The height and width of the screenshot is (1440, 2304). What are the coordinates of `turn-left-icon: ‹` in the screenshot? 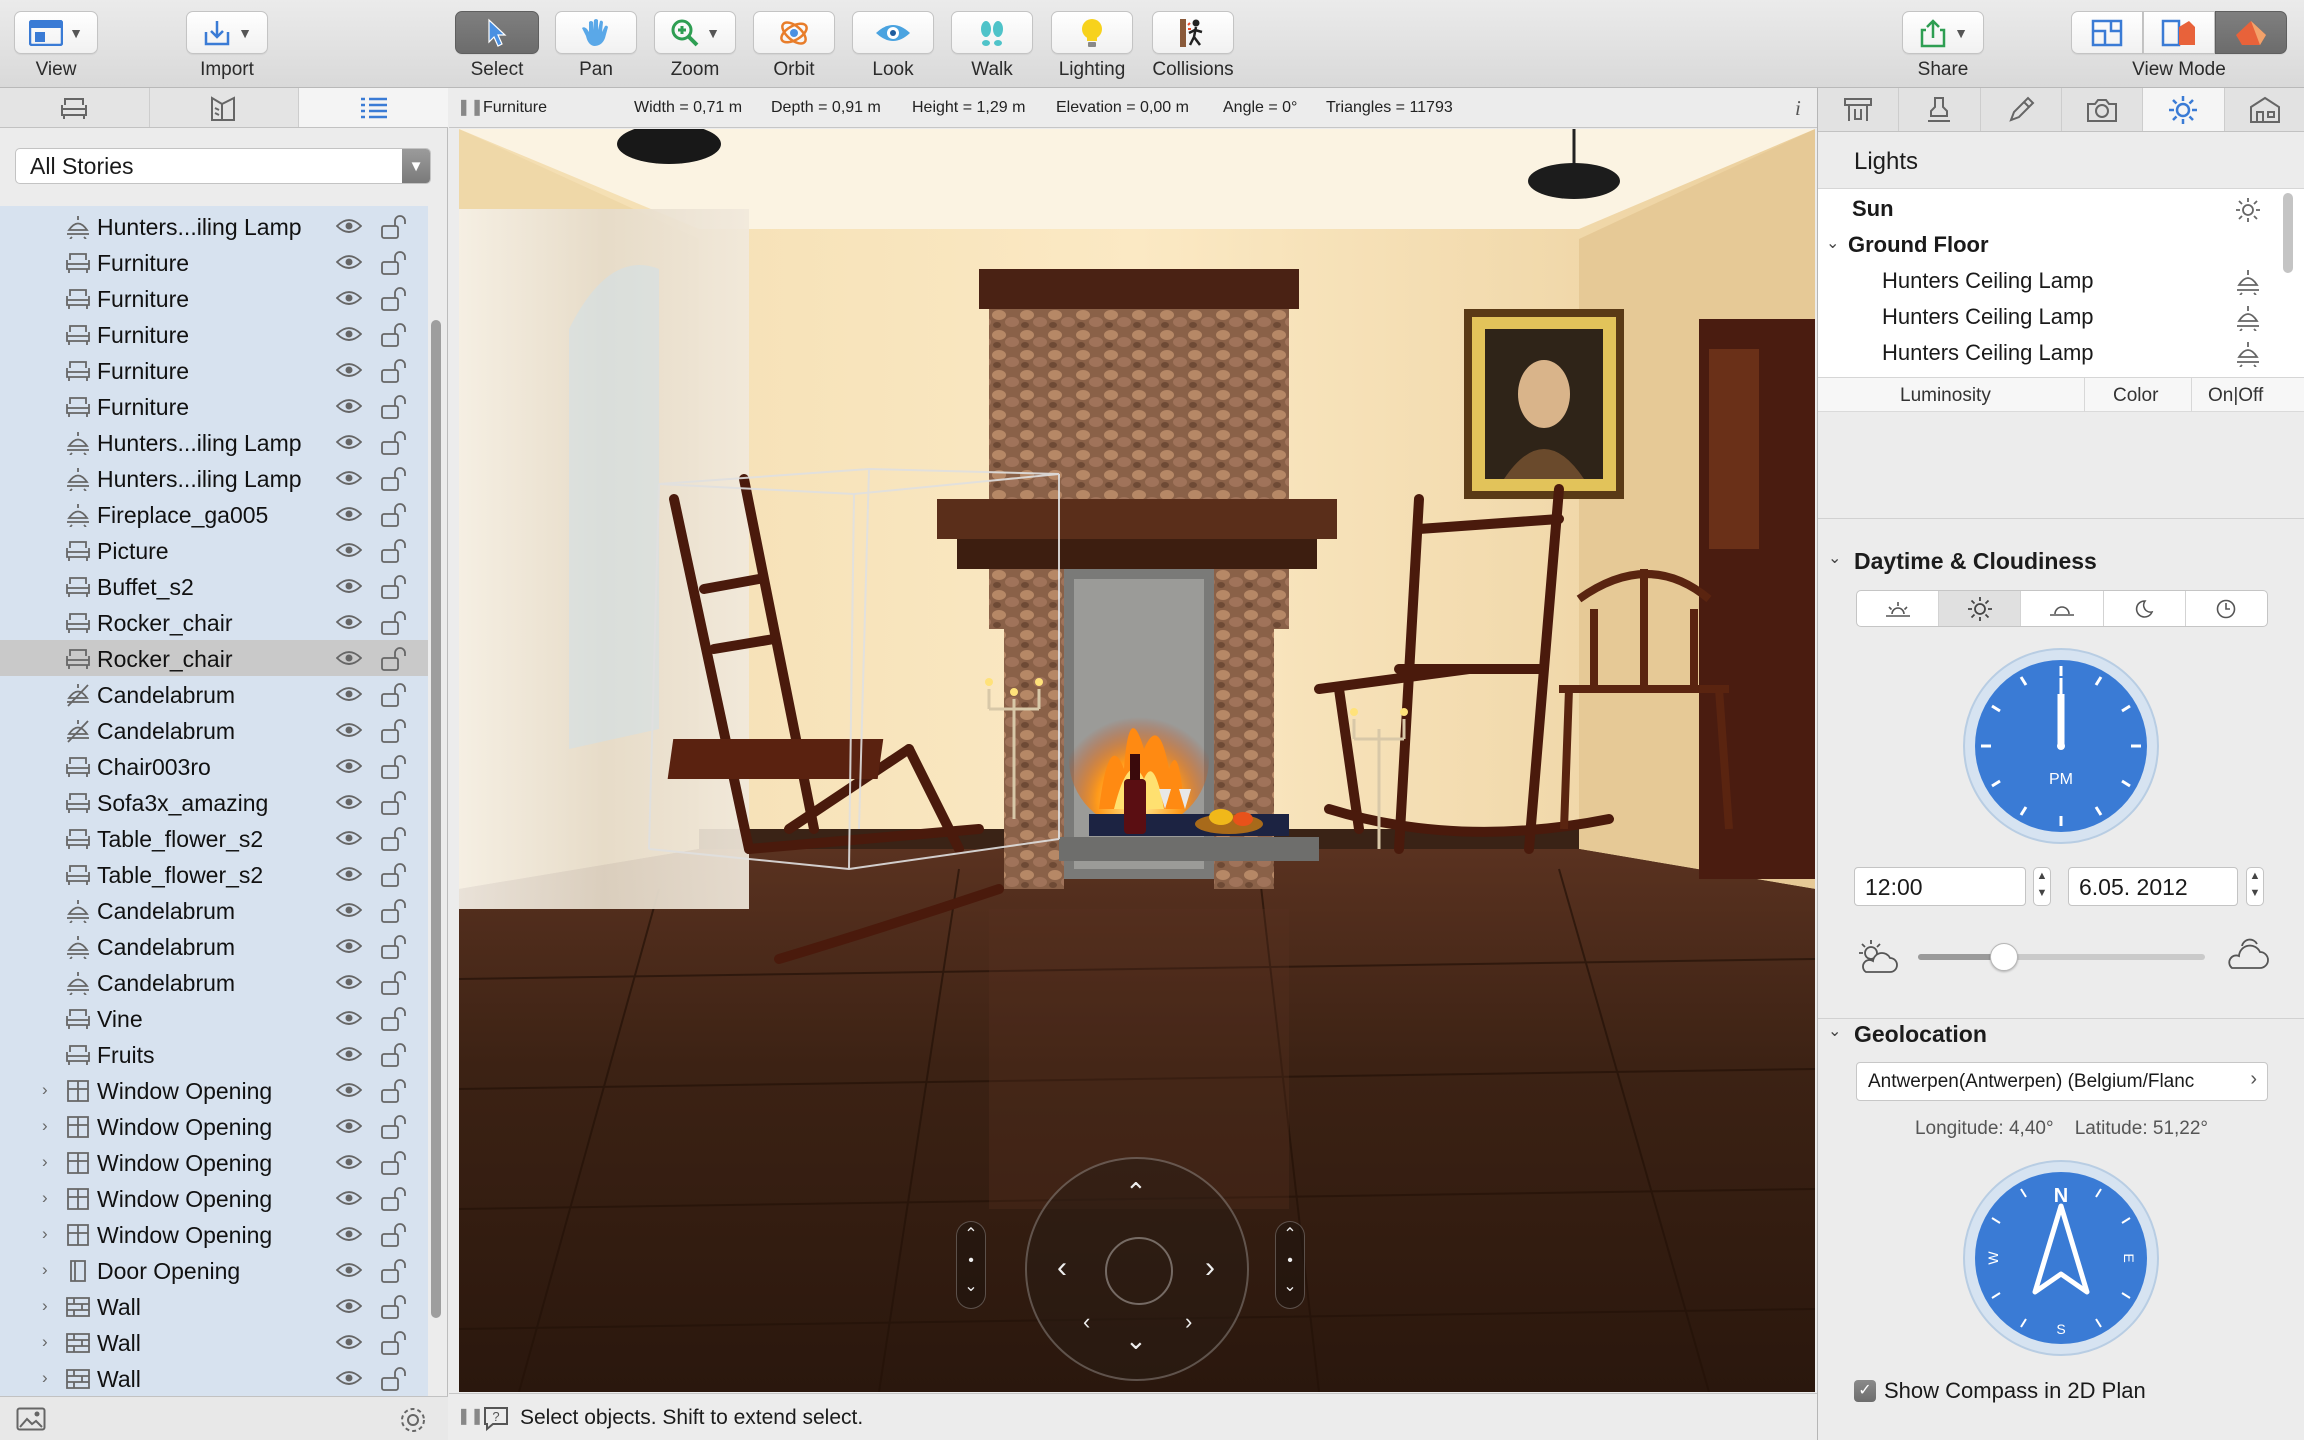 It's located at (1086, 1322).